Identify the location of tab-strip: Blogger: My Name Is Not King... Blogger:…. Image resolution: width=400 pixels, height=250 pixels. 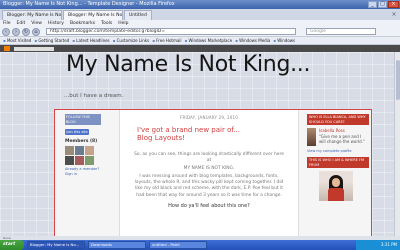
(200, 14).